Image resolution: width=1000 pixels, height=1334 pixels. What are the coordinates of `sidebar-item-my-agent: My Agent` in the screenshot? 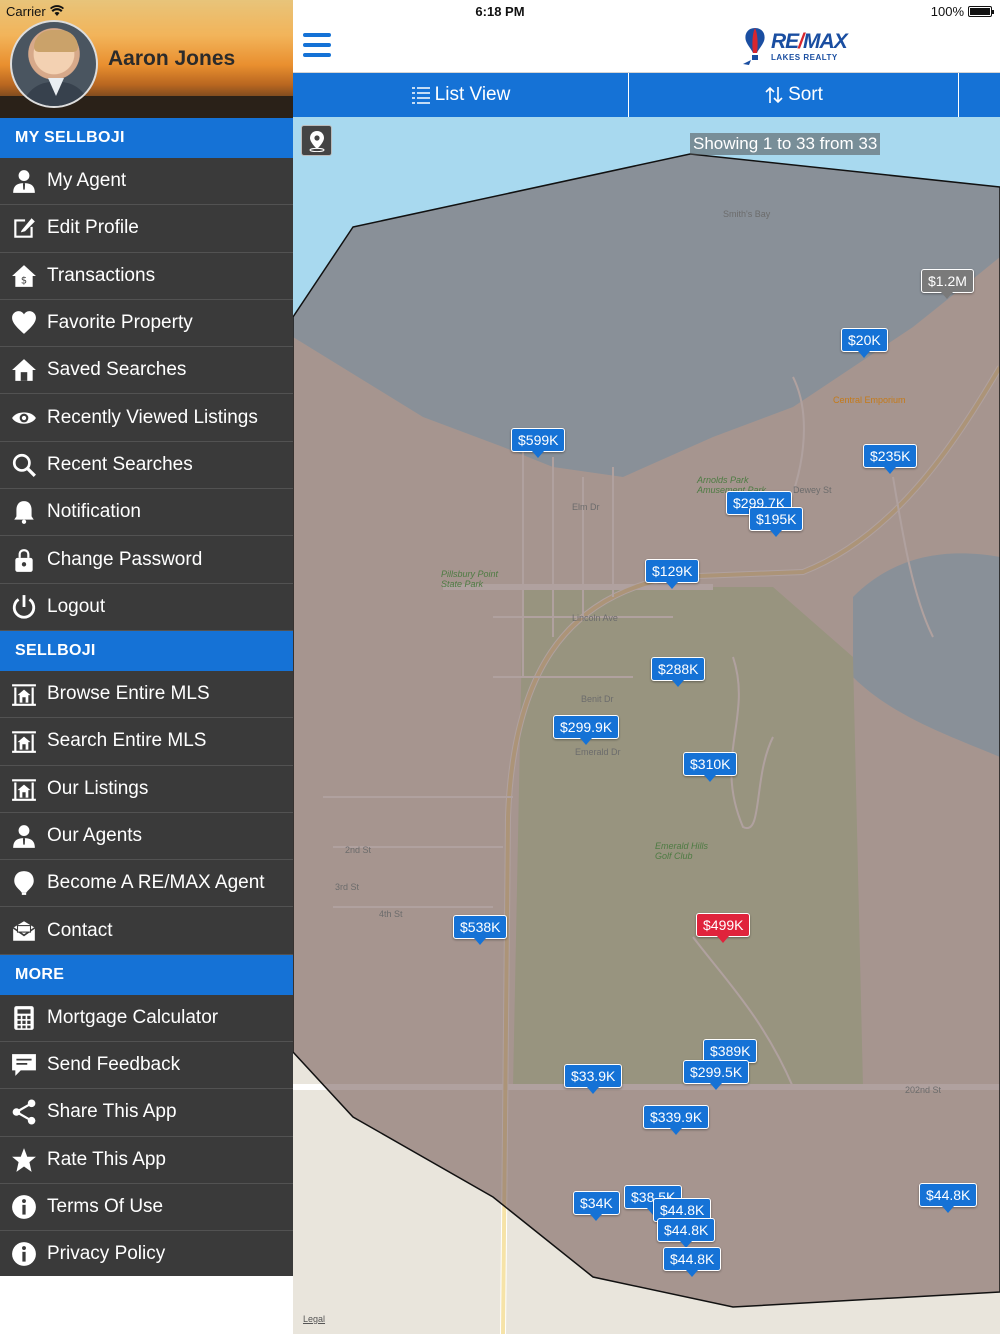 It's located at (146, 182).